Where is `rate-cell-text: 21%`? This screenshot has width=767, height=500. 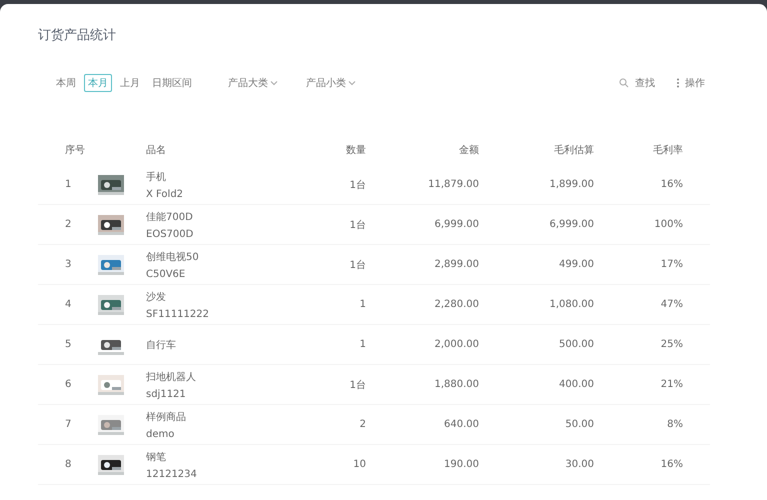
rate-cell-text: 21% is located at coordinates (671, 384).